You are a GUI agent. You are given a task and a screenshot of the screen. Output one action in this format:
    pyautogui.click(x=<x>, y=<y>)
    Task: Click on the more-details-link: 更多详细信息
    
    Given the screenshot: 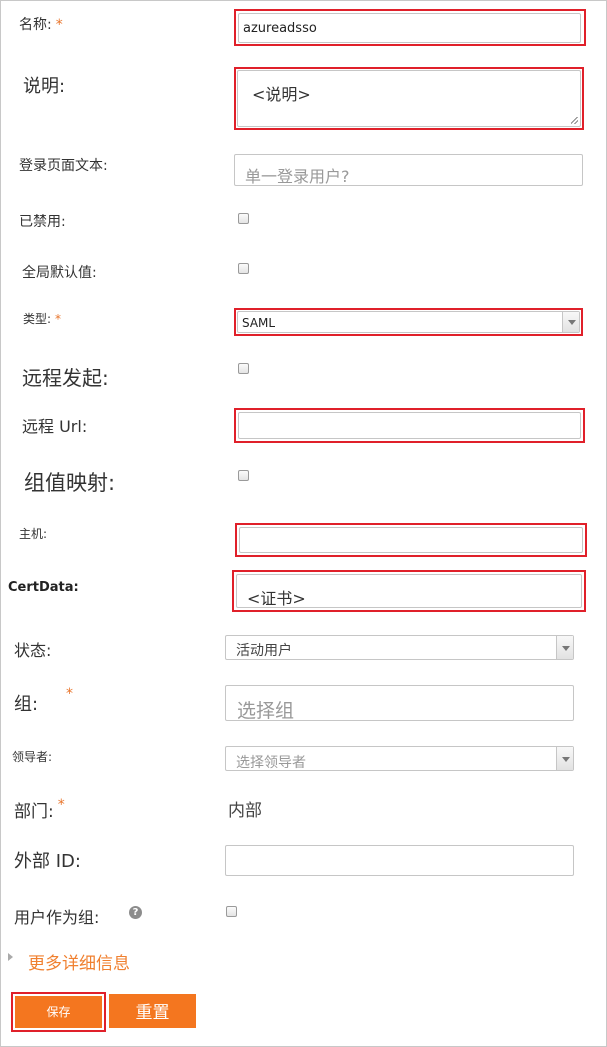 What is the action you would take?
    pyautogui.click(x=79, y=961)
    